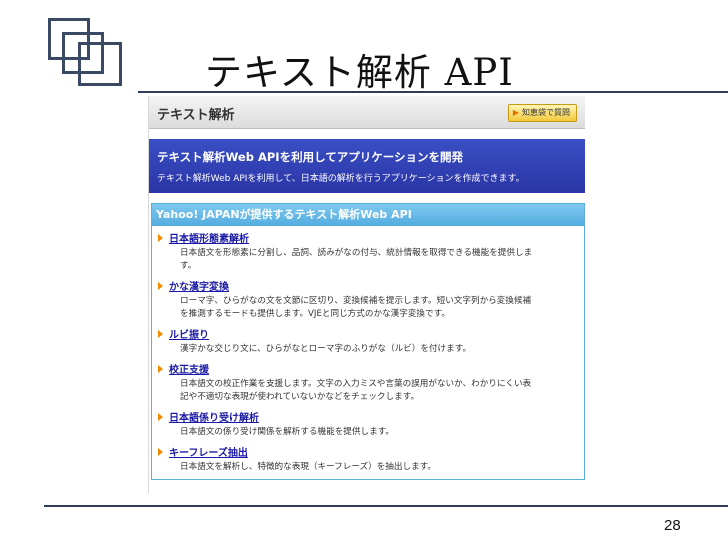 This screenshot has height=546, width=728. What do you see at coordinates (188, 266) in the screenshot?
I see `desc-line: す。` at bounding box center [188, 266].